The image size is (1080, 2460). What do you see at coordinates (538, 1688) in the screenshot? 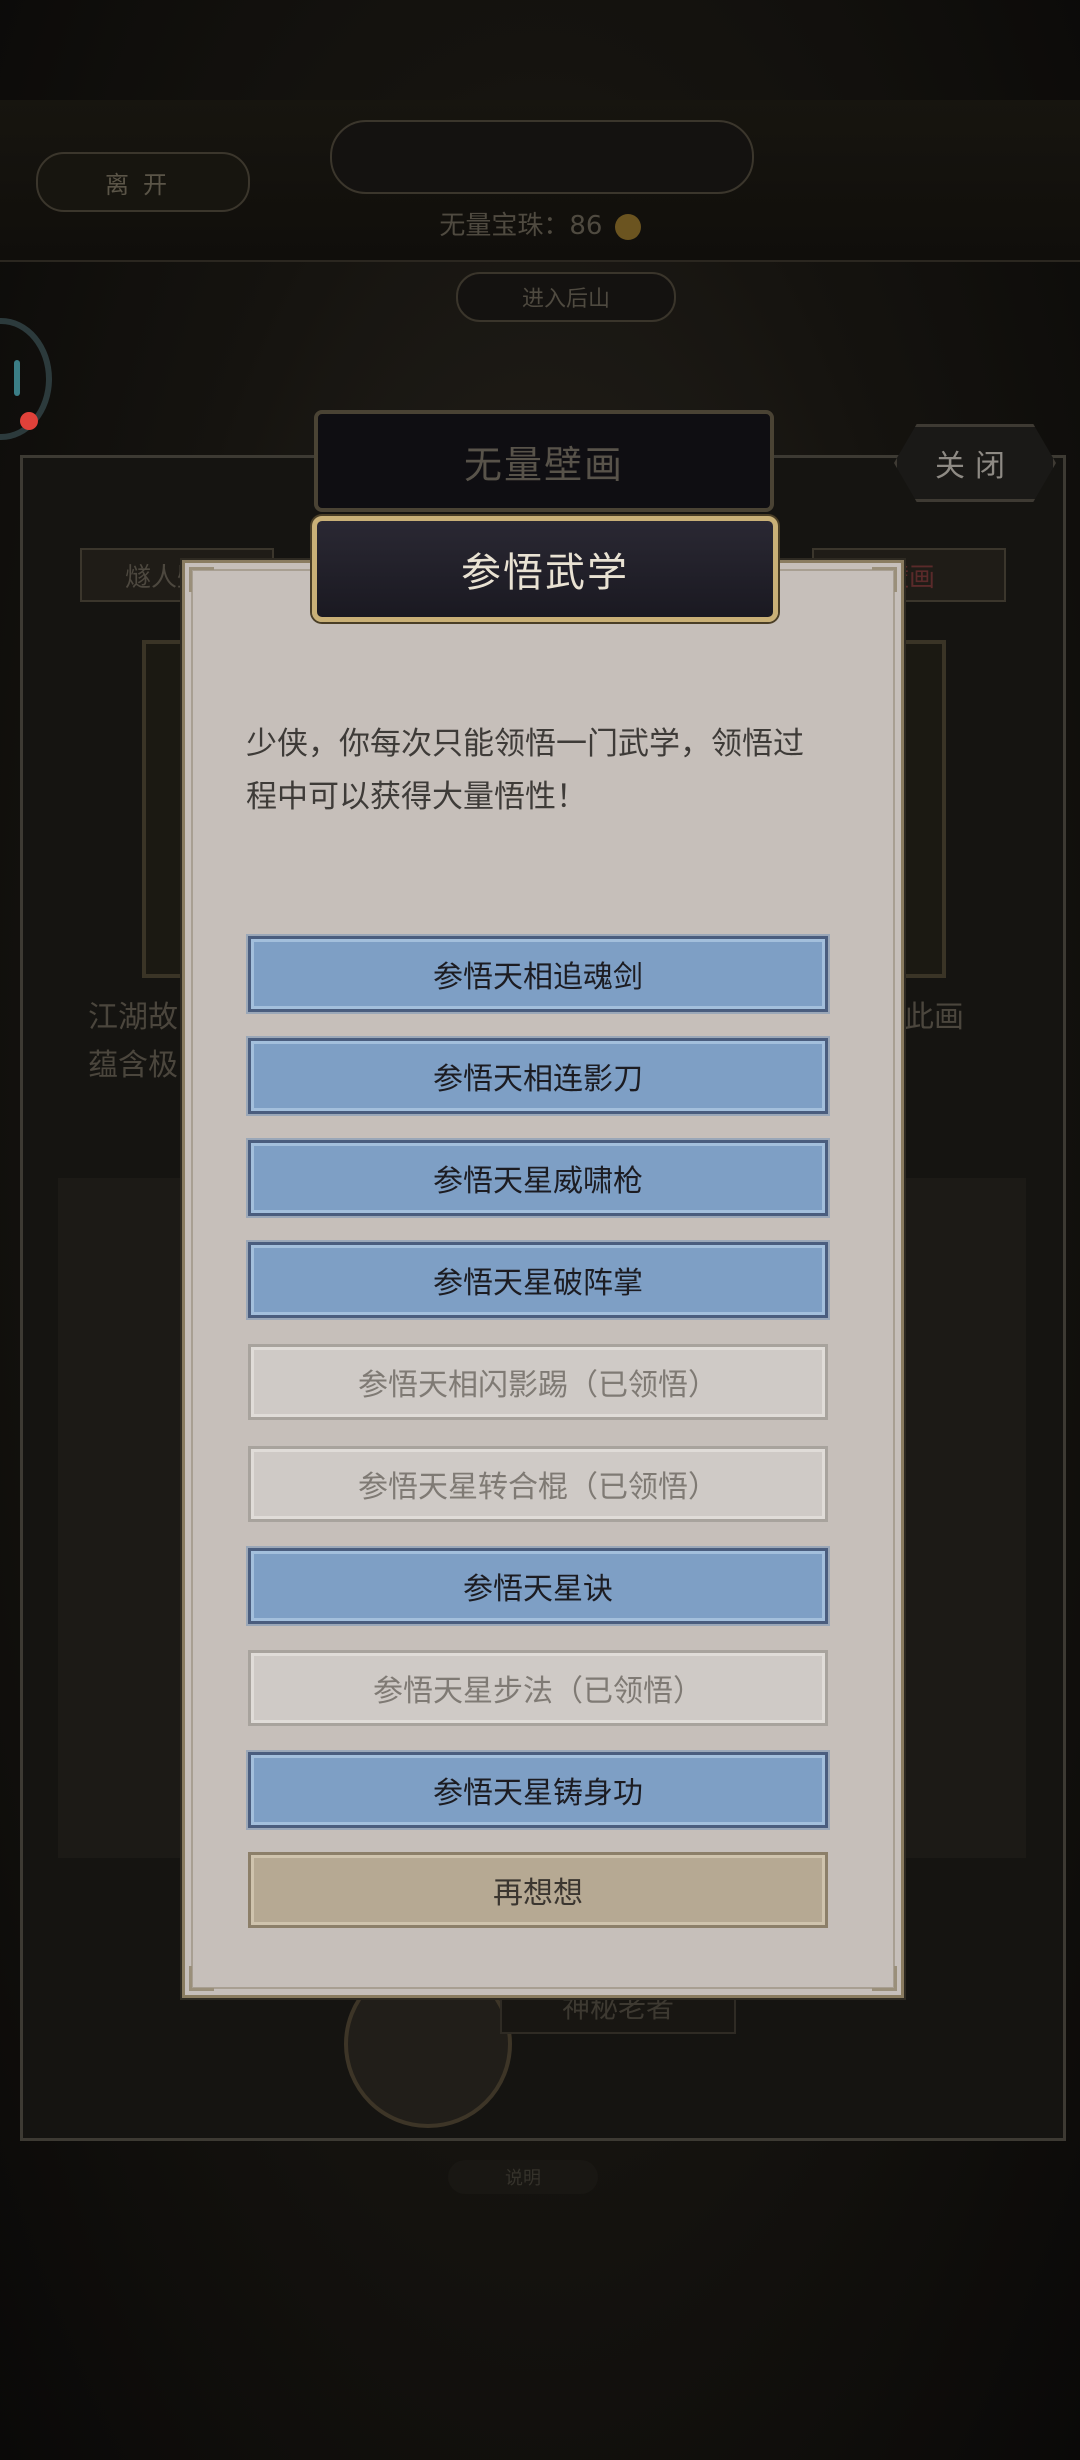
I see `option-button-8: 参悟天星步法（已领悟）` at bounding box center [538, 1688].